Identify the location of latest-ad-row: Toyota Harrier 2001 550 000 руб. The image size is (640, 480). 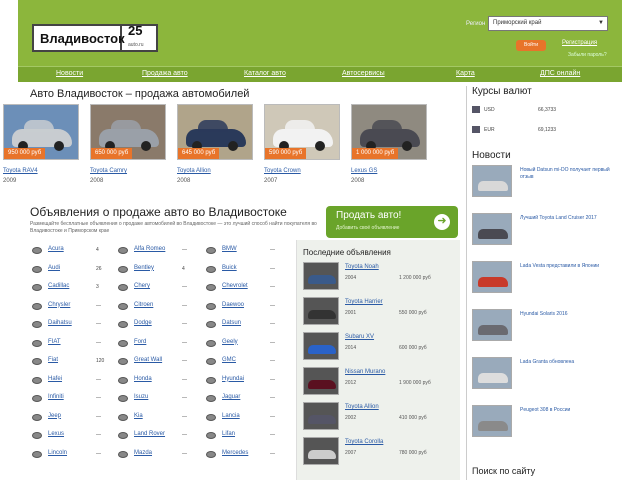
(378, 312).